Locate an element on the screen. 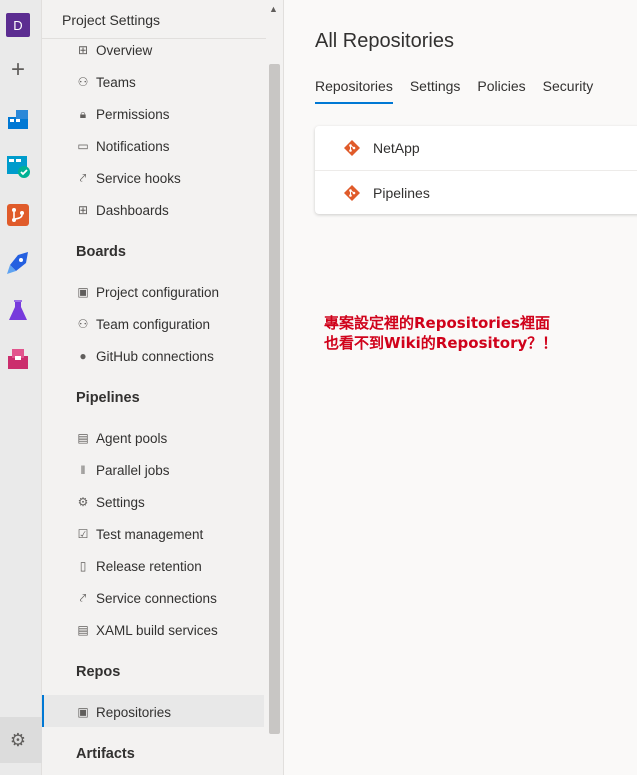 This screenshot has width=637, height=775. github-icon: ● is located at coordinates (83, 356).